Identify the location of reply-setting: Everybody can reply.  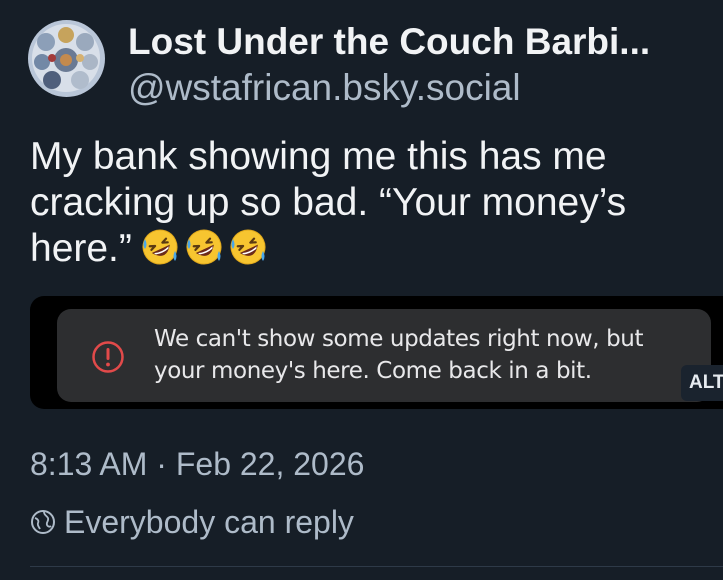
(192, 522).